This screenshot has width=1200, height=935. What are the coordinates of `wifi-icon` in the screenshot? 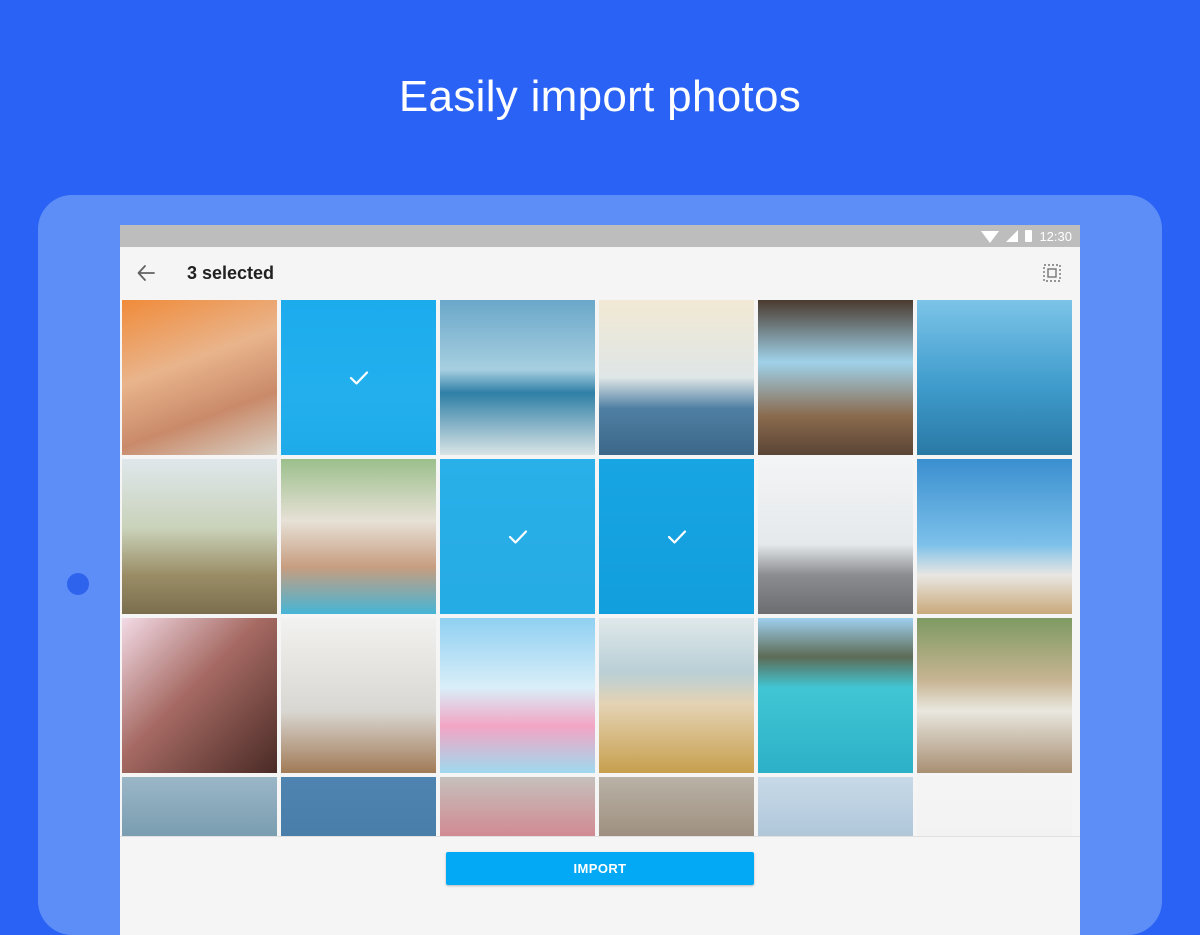 It's located at (990, 237).